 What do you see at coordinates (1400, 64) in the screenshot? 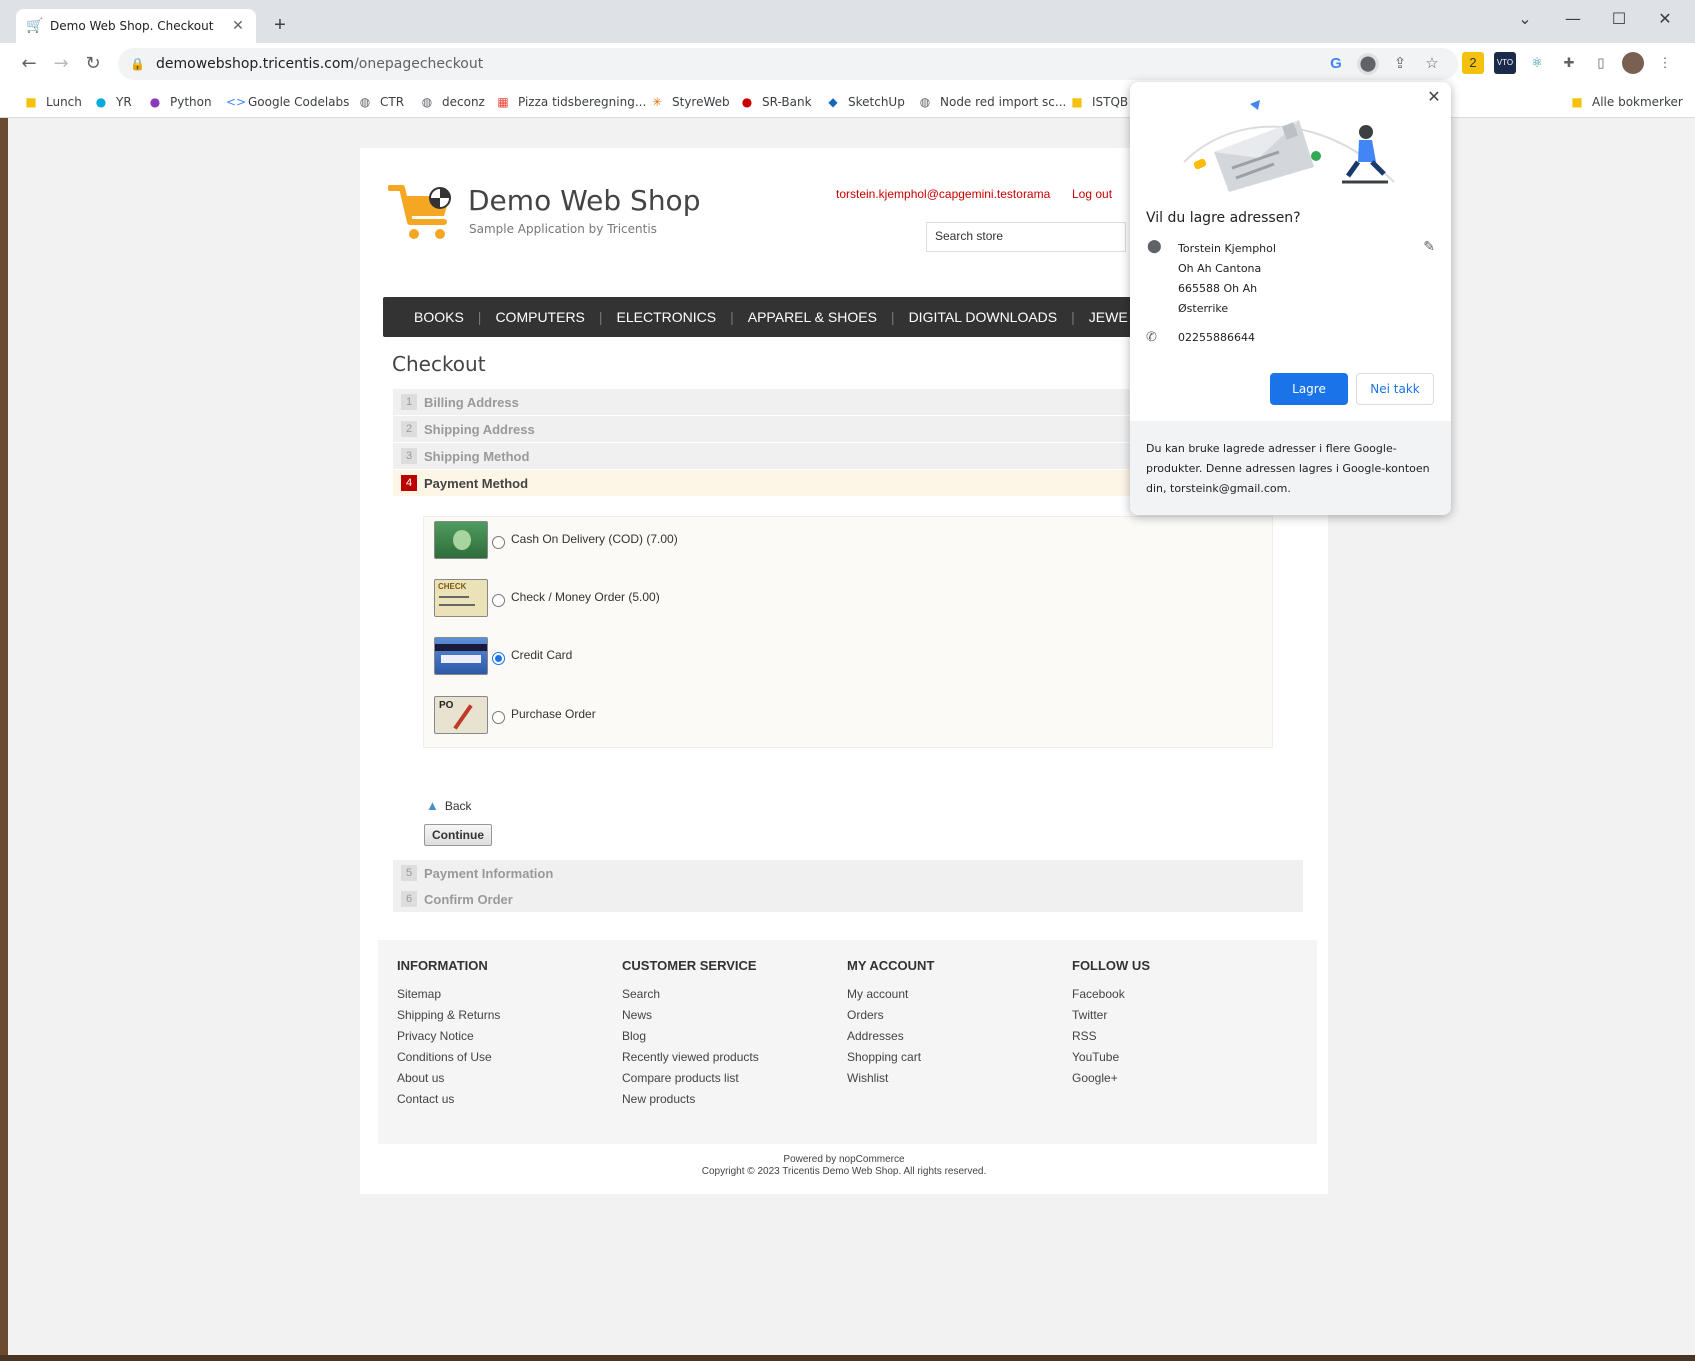
I see `share-icon: ⇪` at bounding box center [1400, 64].